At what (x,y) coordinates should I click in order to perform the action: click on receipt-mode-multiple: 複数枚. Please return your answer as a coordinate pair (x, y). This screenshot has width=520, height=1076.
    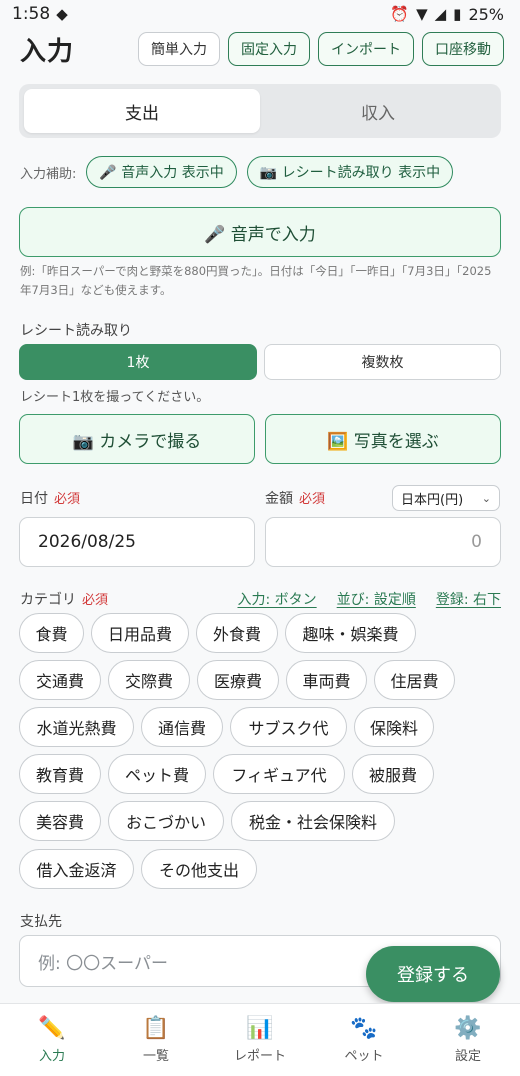
    Looking at the image, I should click on (382, 362).